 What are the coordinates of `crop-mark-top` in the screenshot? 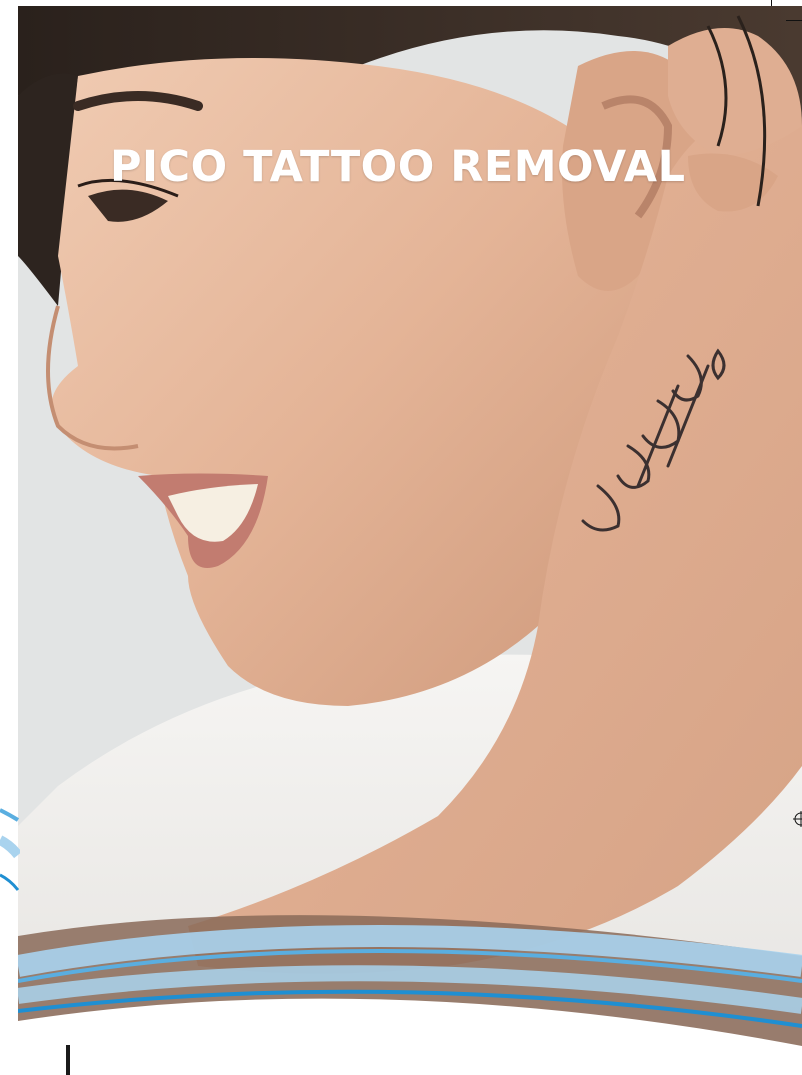 It's located at (771, 3).